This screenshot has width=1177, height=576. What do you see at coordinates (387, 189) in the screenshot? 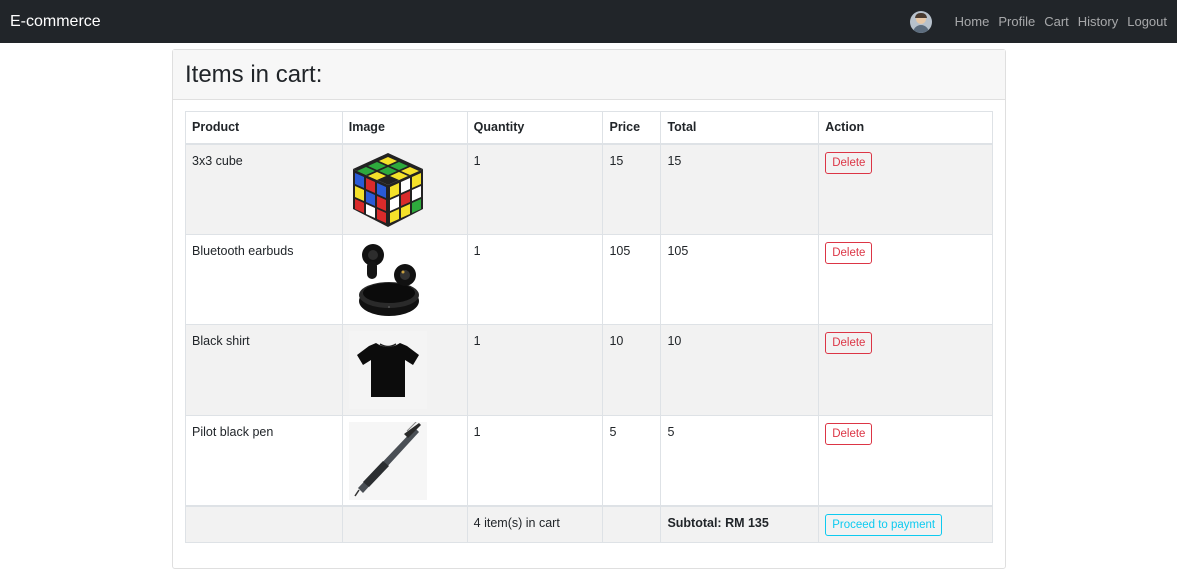
I see `rubiks-cube-image` at bounding box center [387, 189].